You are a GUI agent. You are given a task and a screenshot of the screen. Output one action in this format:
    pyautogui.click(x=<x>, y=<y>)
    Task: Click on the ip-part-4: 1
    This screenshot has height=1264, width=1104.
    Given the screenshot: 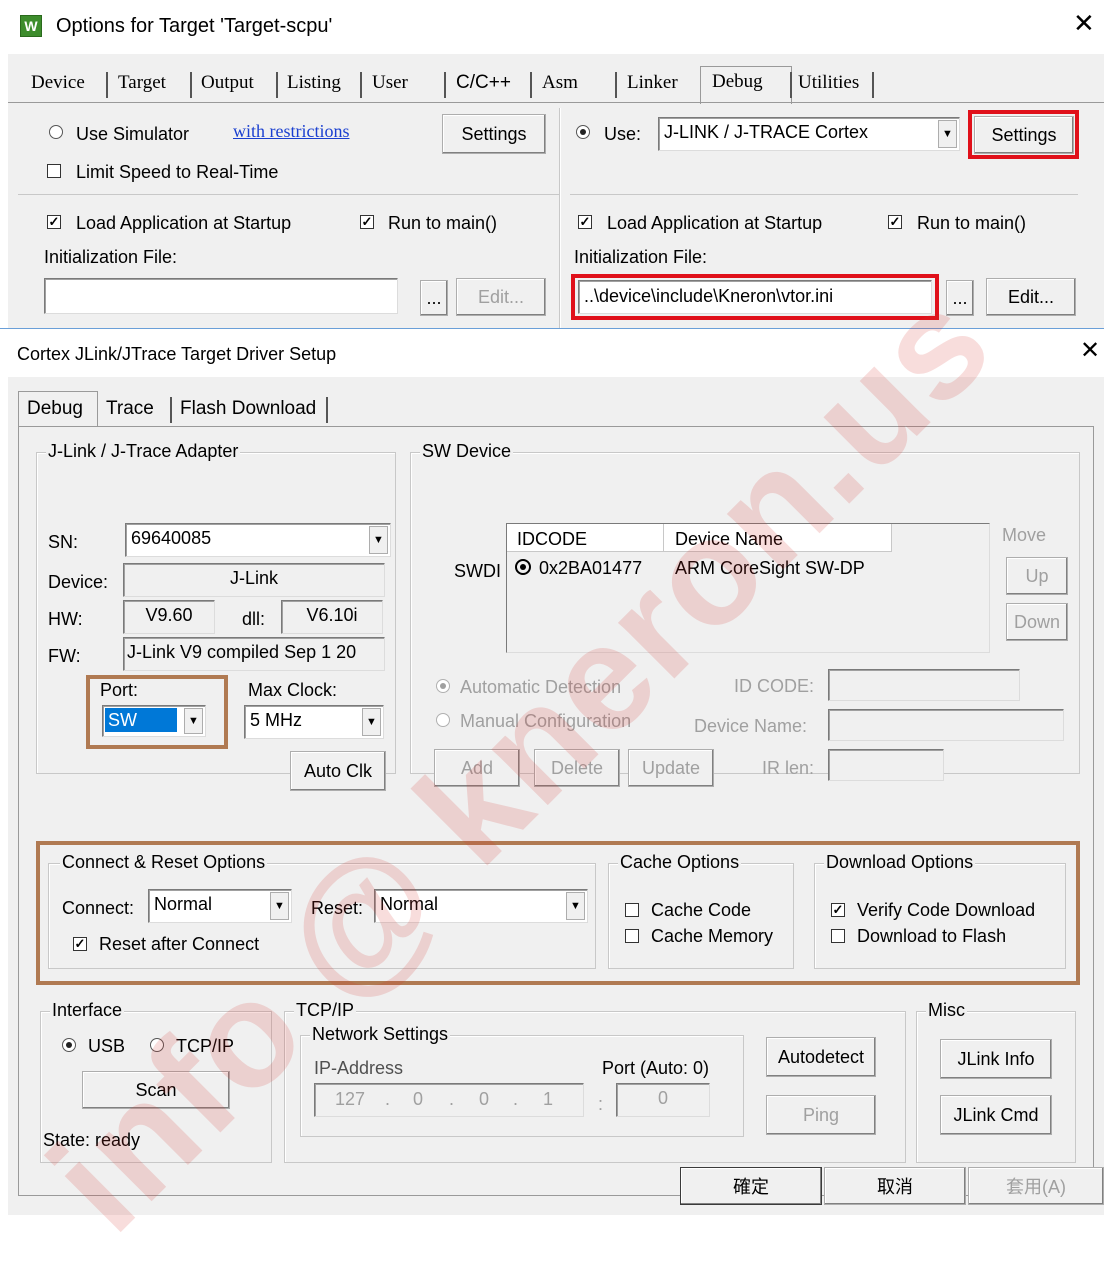 What is the action you would take?
    pyautogui.click(x=548, y=1099)
    